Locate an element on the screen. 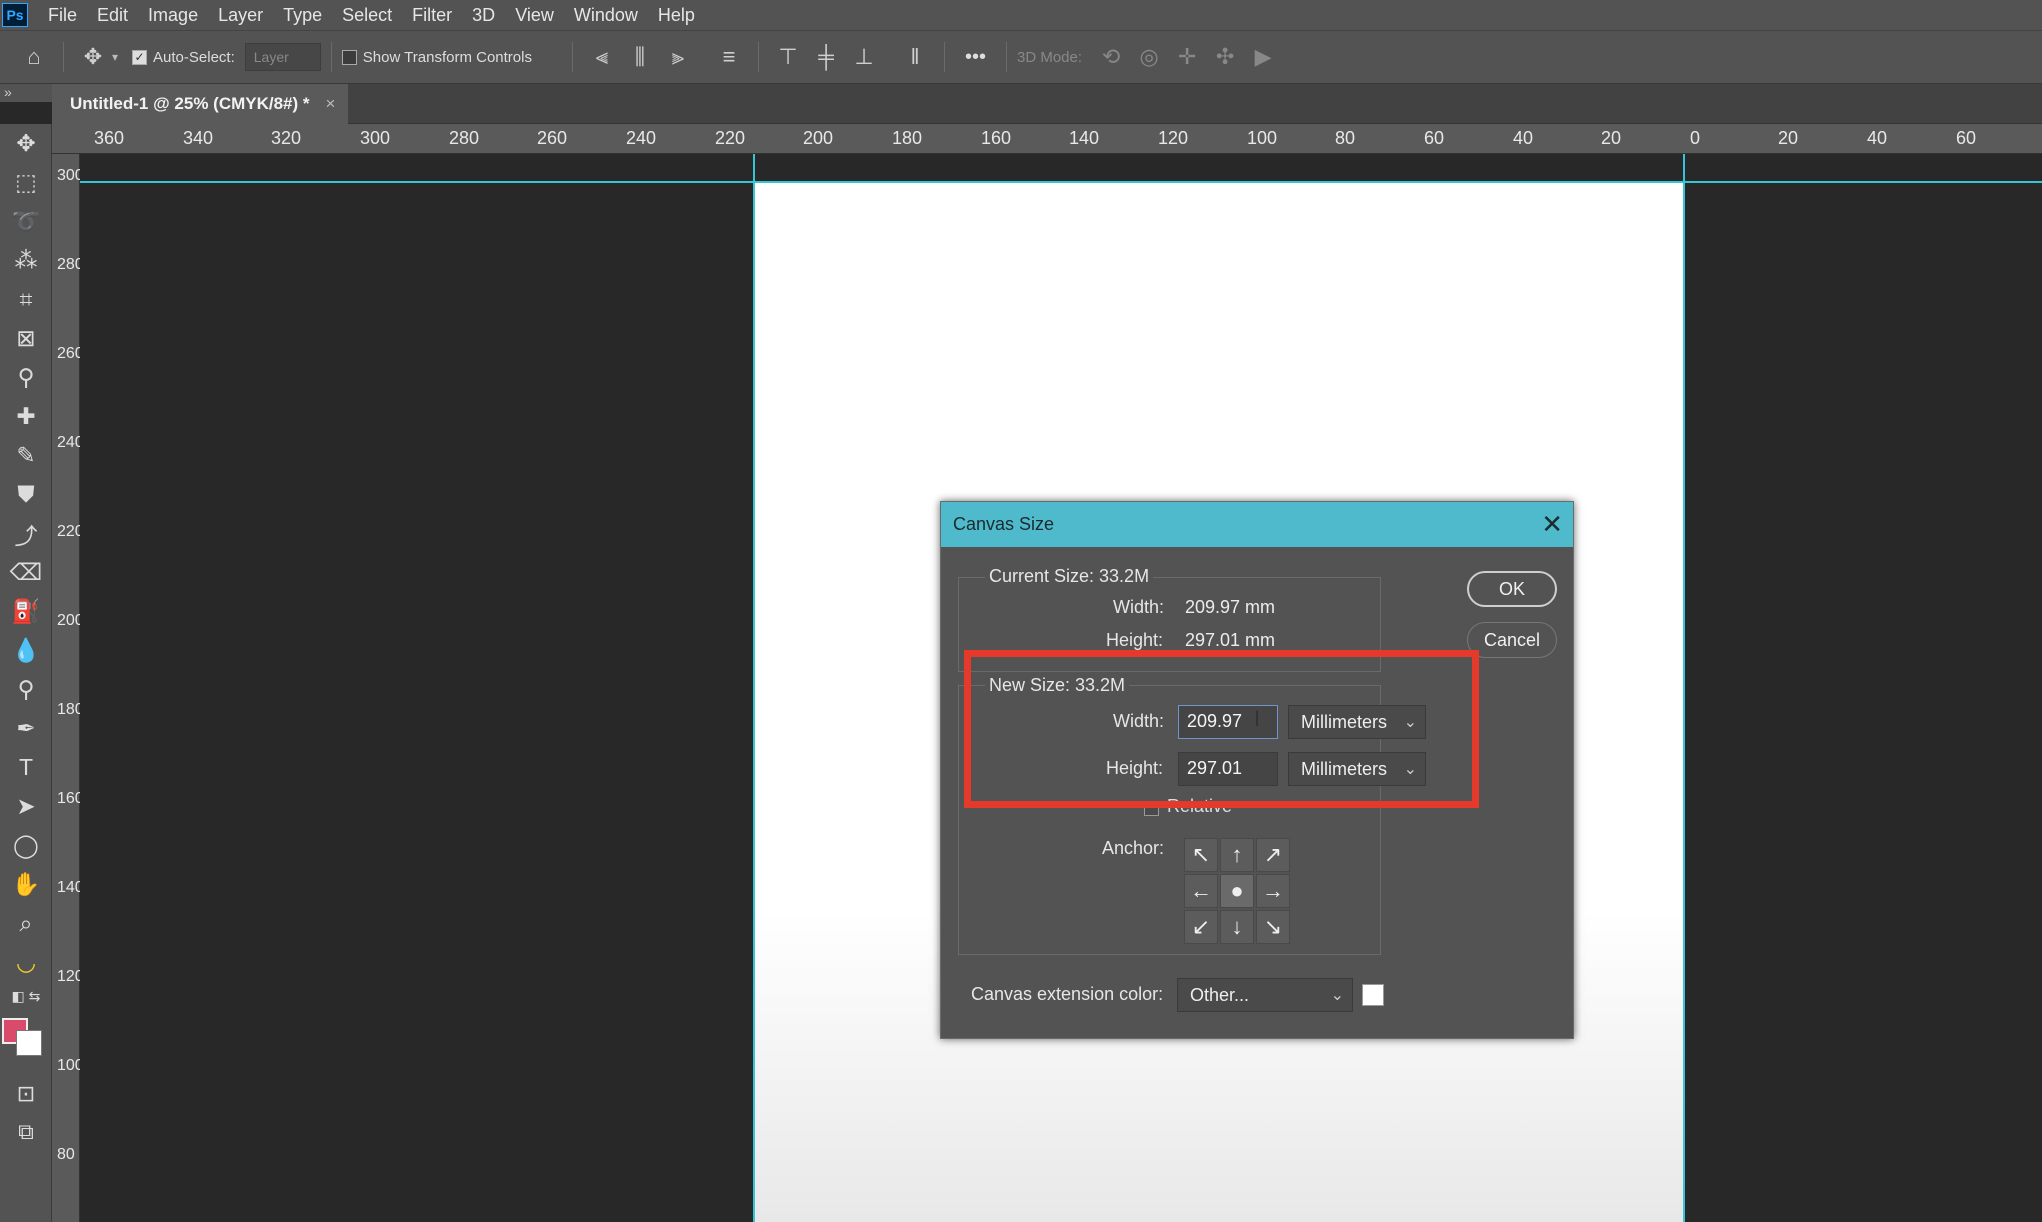 The height and width of the screenshot is (1222, 2042). background-color-swatch is located at coordinates (29, 1043).